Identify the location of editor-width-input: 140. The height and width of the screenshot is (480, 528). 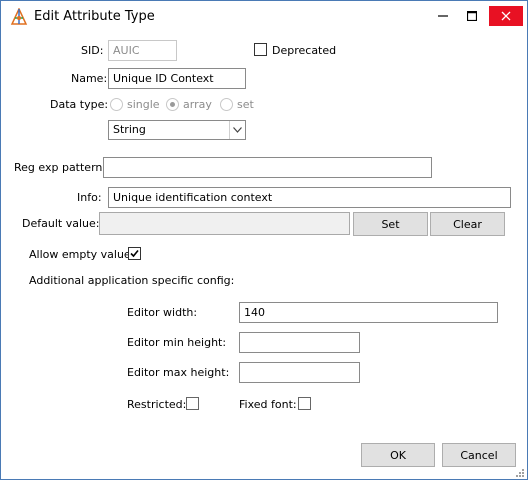
(368, 312).